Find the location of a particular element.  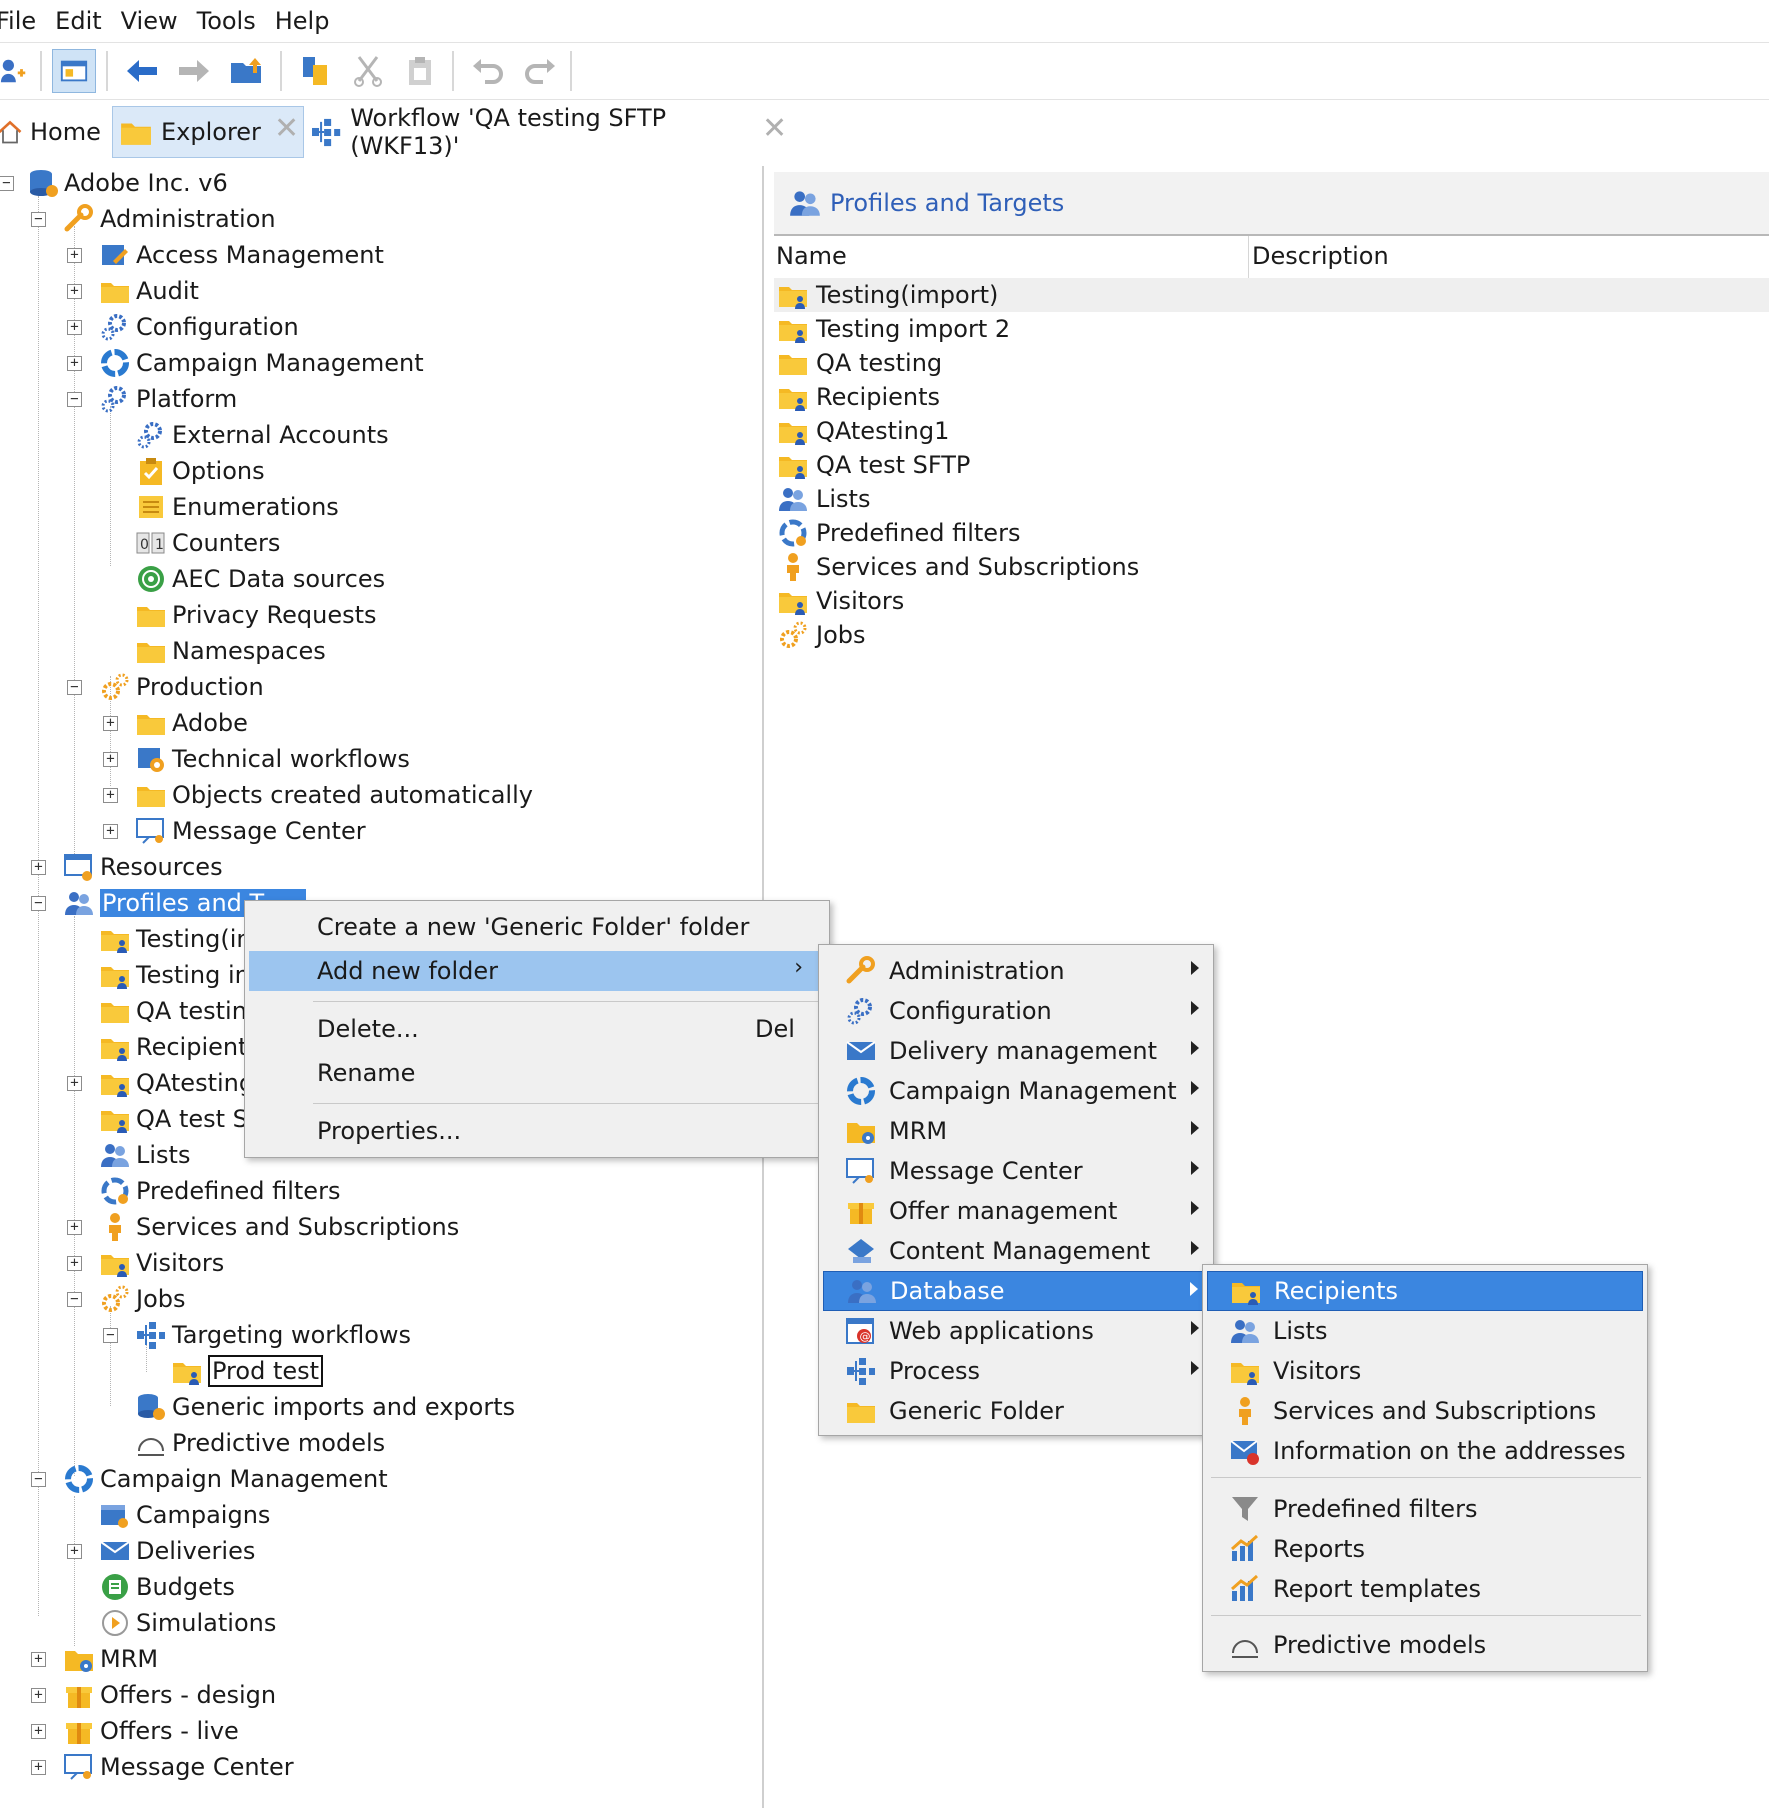

list-item: QA test SFTP is located at coordinates (1271, 465).